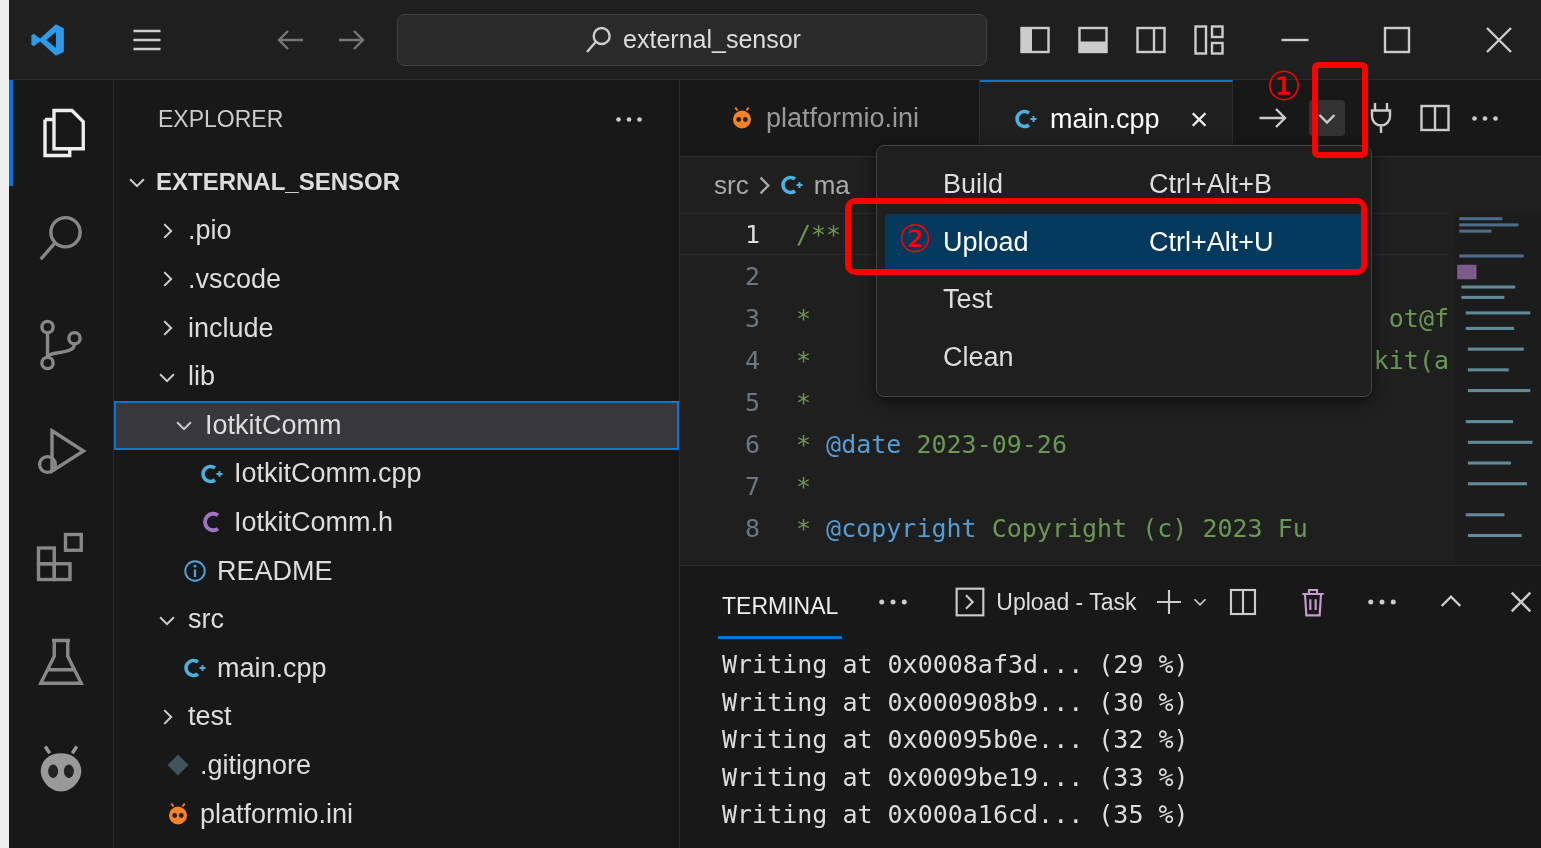 Image resolution: width=1541 pixels, height=848 pixels. What do you see at coordinates (751, 444) in the screenshot?
I see `line-number: 6` at bounding box center [751, 444].